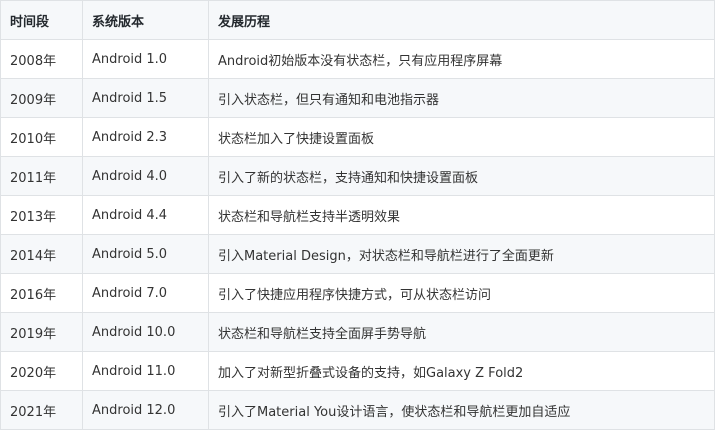  I want to click on header-row: 时间段 系统版本 发展历程, so click(357, 20).